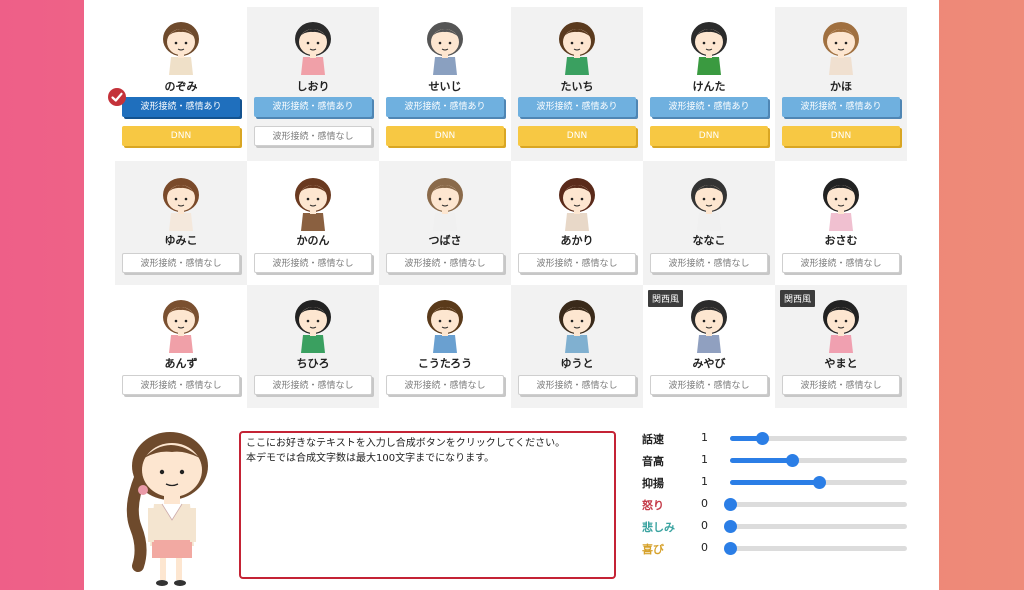 This screenshot has height=590, width=1024. I want to click on character-card: あんず波形接続・感情なし, so click(181, 346).